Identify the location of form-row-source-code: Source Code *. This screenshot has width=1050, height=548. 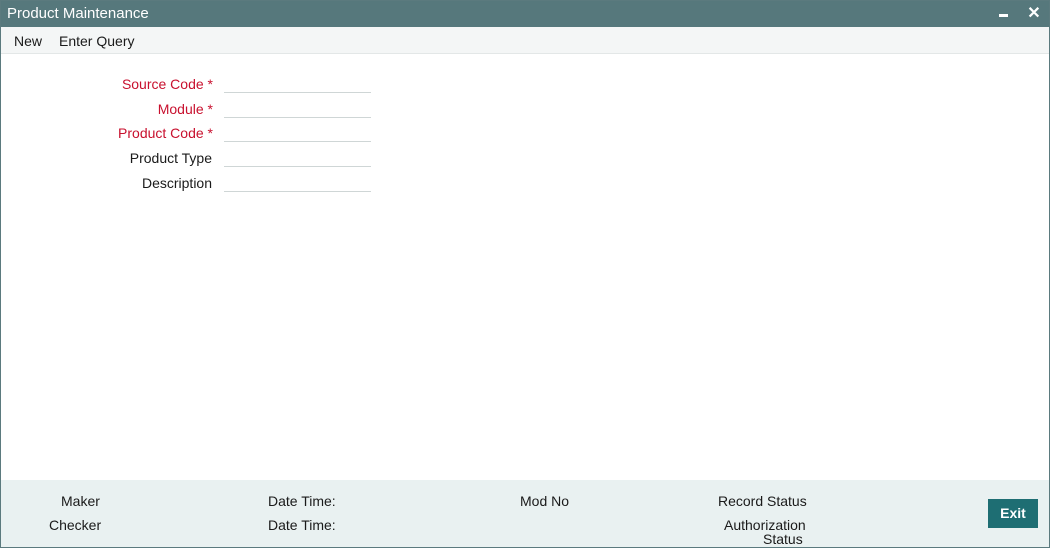
(201, 85).